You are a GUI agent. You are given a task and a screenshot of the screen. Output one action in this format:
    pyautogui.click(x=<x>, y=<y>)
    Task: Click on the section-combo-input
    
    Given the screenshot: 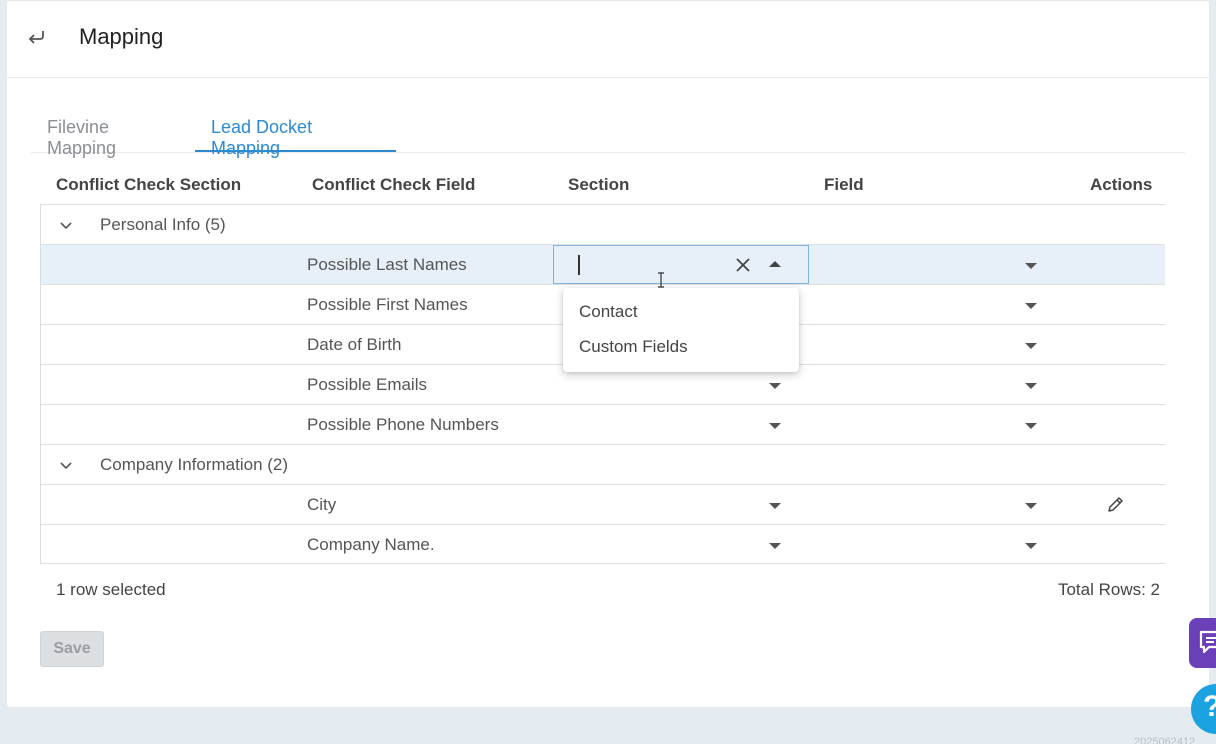 What is the action you would take?
    pyautogui.click(x=681, y=264)
    